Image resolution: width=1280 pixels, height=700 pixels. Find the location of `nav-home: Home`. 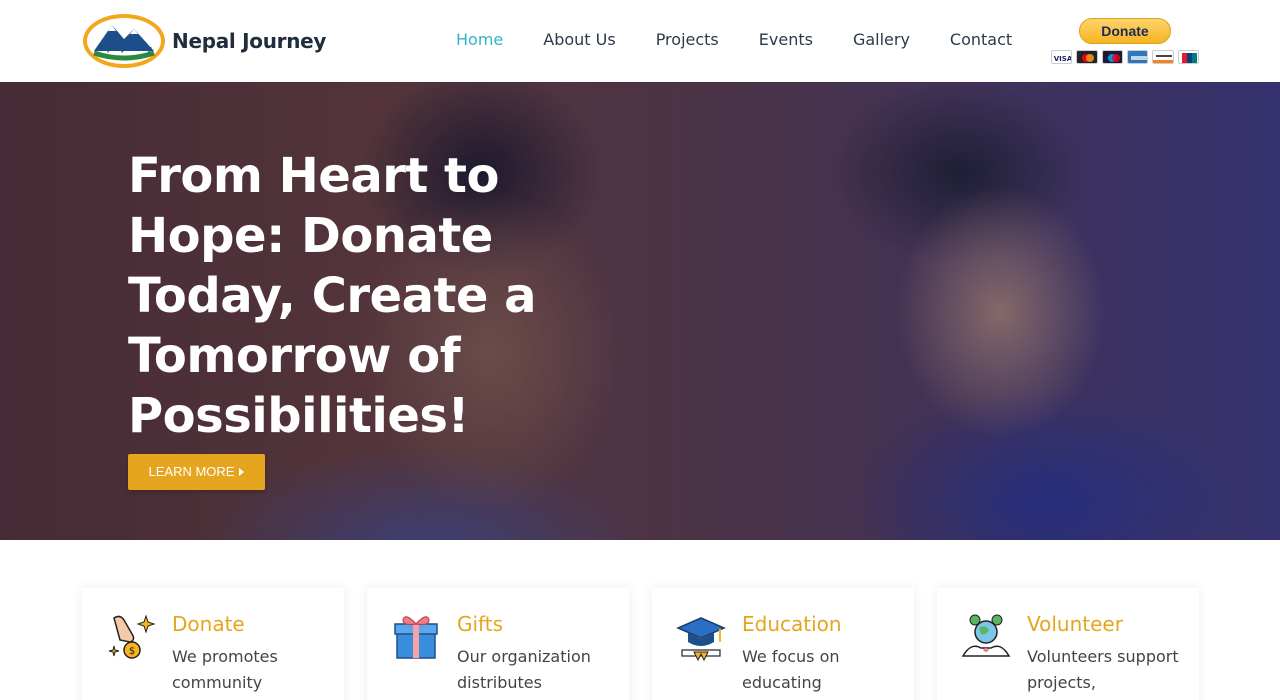

nav-home: Home is located at coordinates (479, 39).